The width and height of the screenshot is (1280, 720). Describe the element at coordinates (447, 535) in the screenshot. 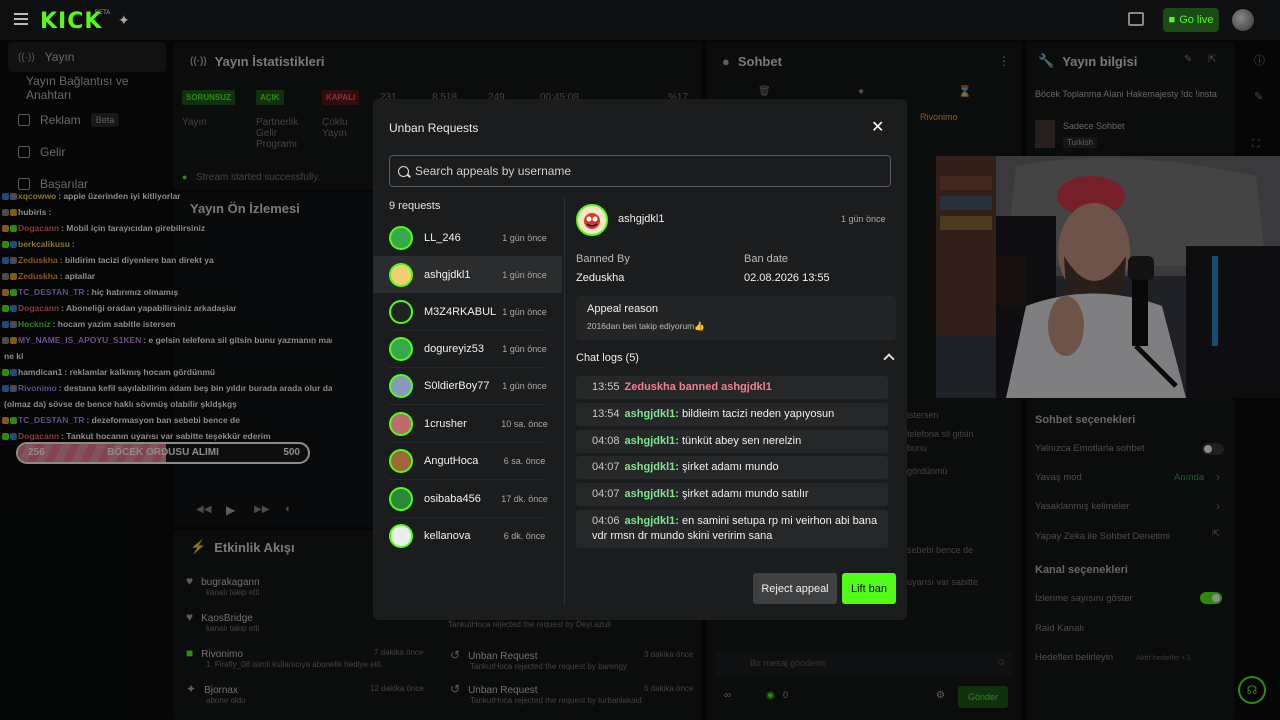

I see `request-username: kellanova` at that location.